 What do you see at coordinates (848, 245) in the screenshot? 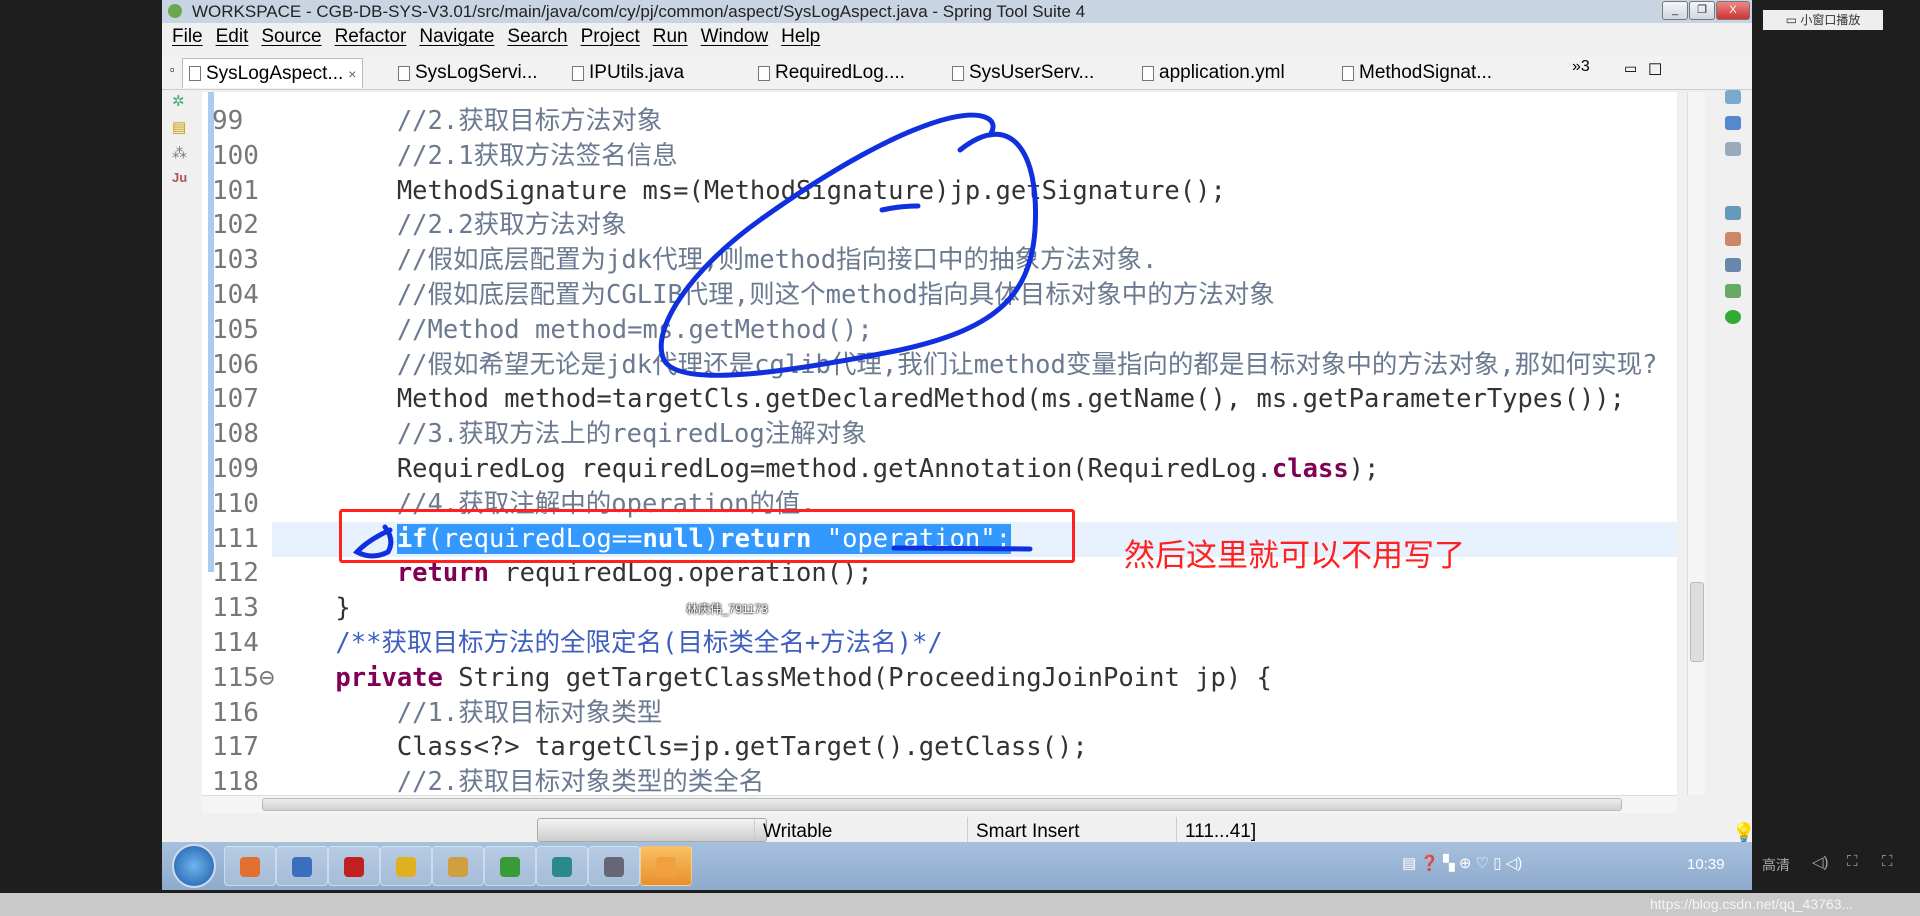
I see `ink-loop` at bounding box center [848, 245].